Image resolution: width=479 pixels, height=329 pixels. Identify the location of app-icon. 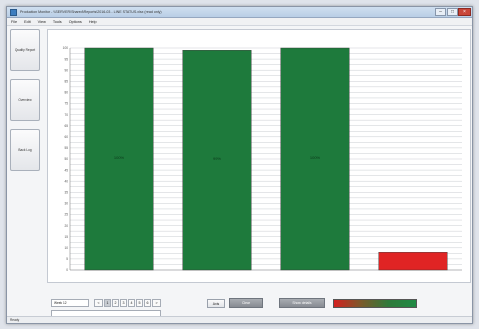
(13, 12).